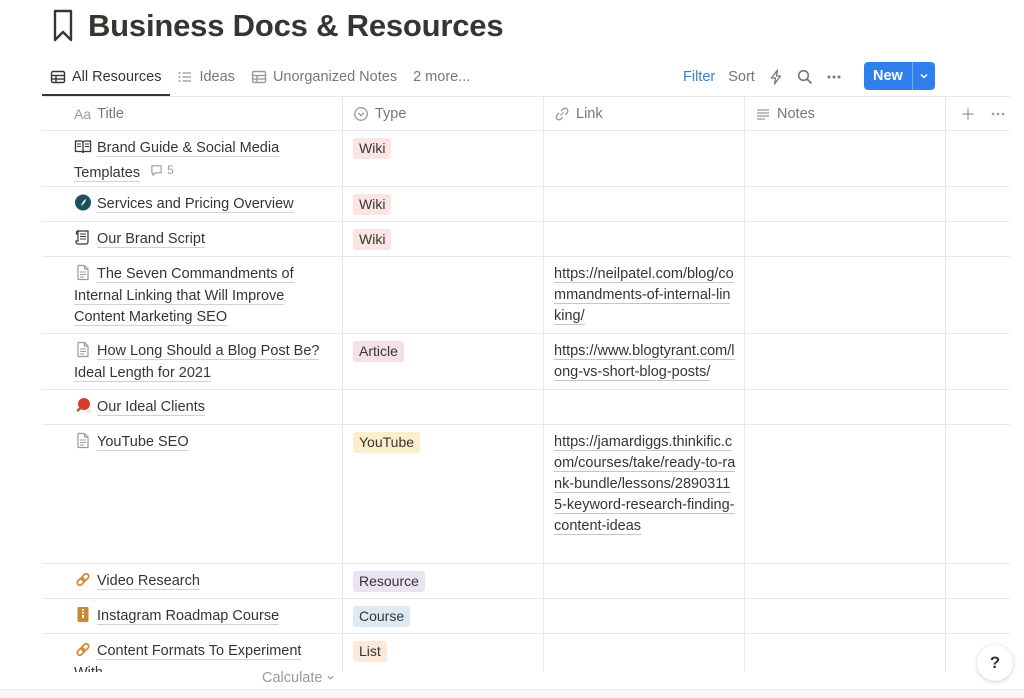  I want to click on view-actions: Filter Sort, so click(762, 77).